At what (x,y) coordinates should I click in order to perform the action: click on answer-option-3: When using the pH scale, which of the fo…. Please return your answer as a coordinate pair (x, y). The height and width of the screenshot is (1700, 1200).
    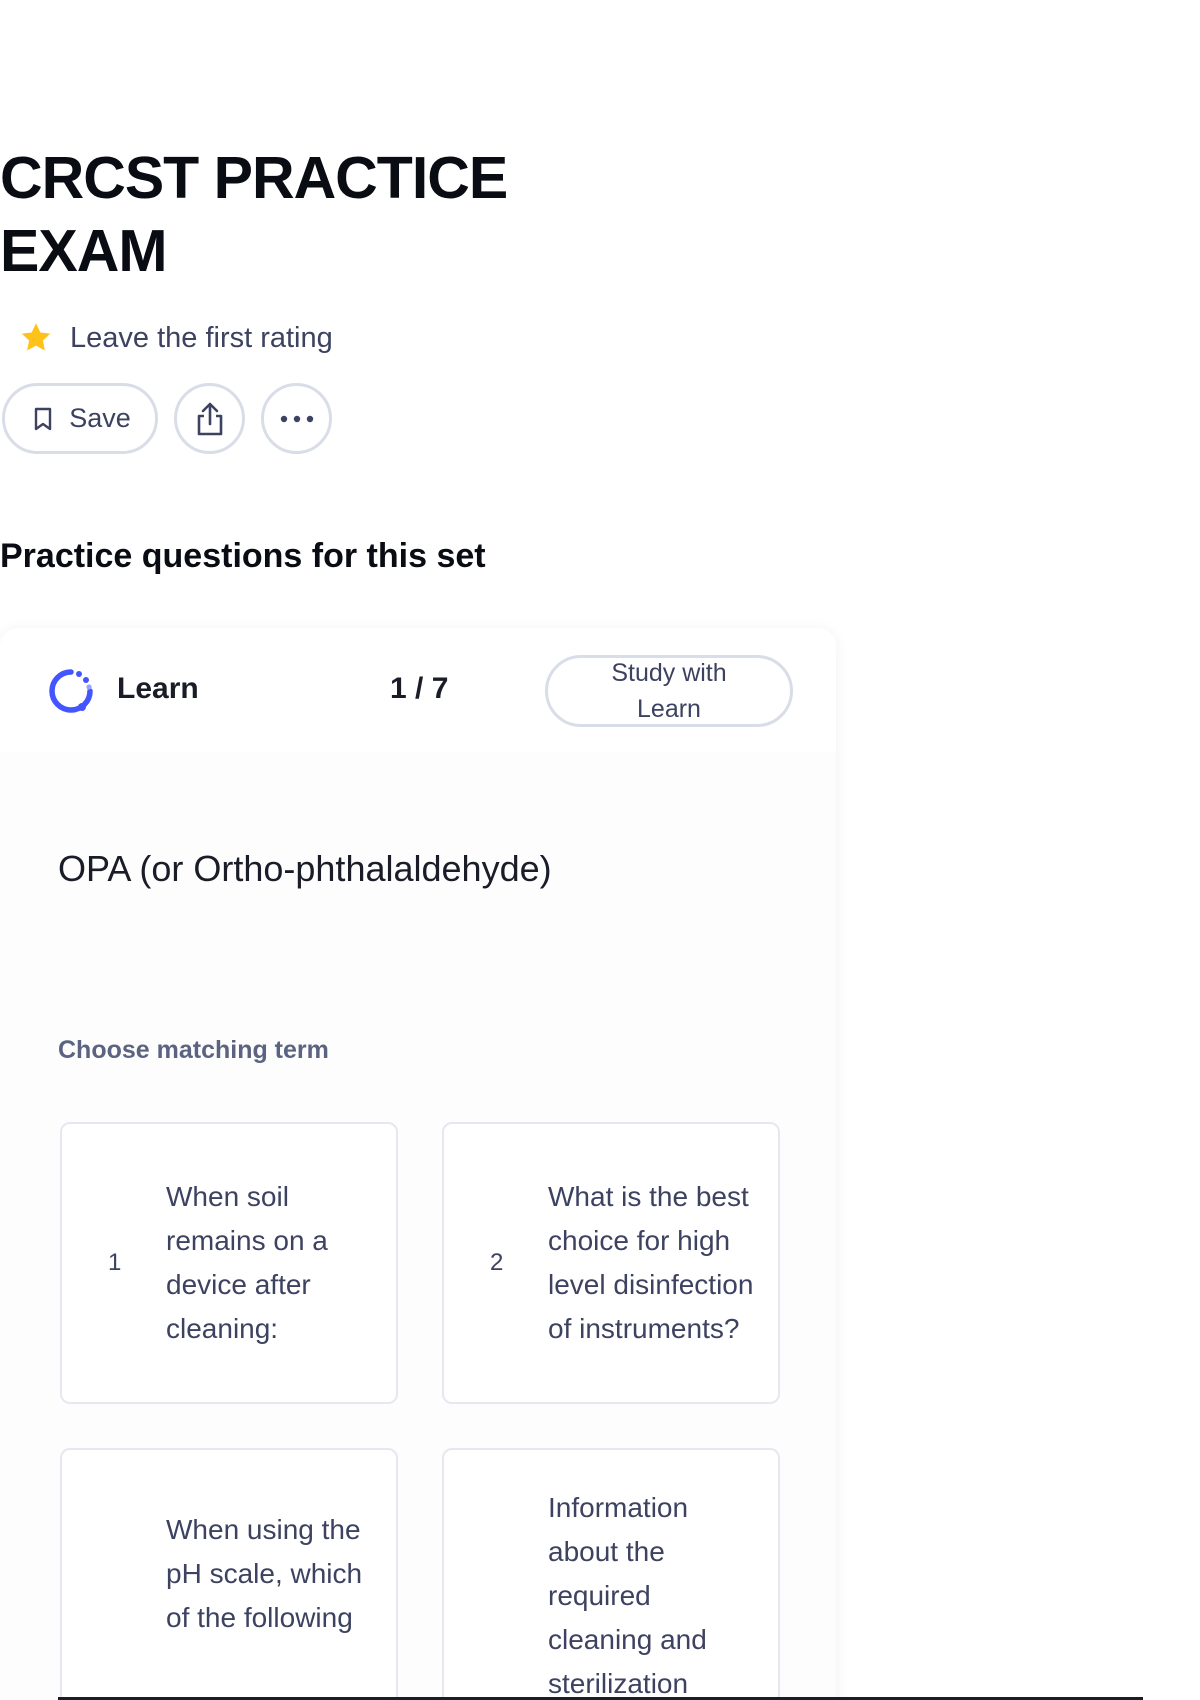
    Looking at the image, I should click on (229, 1574).